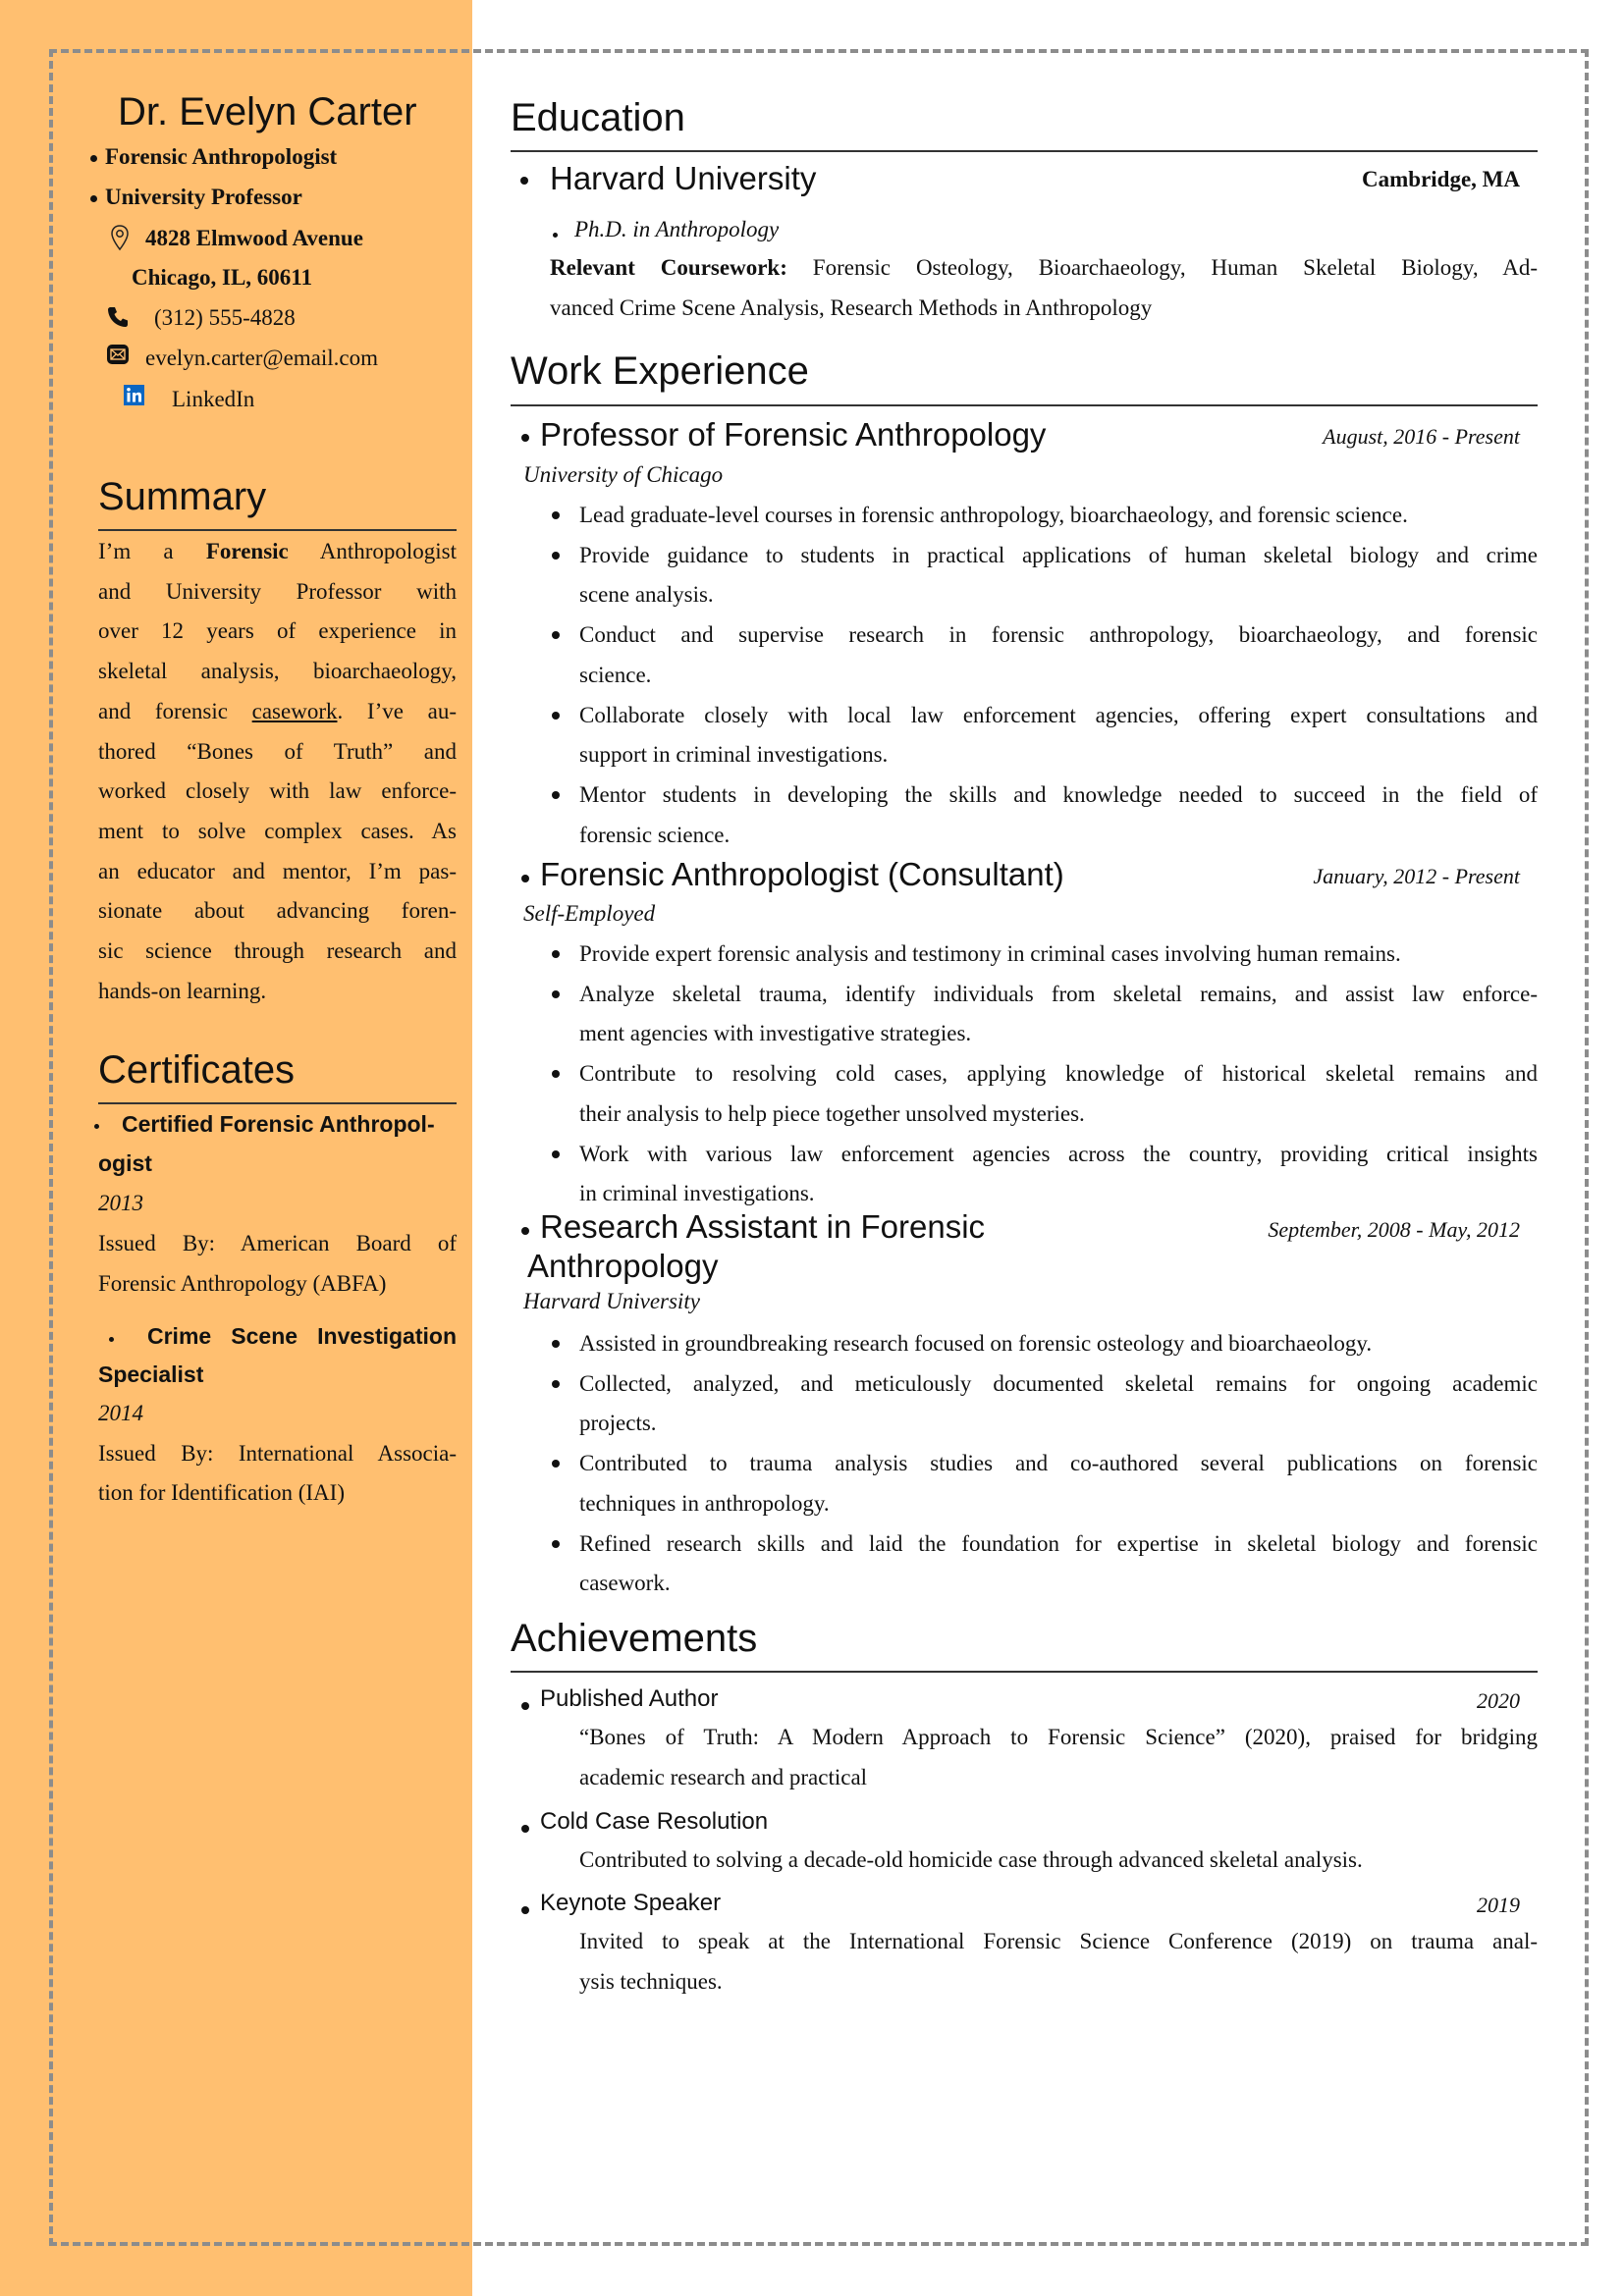 This screenshot has height=2296, width=1624. I want to click on achievement-year: 2020, so click(1498, 1700).